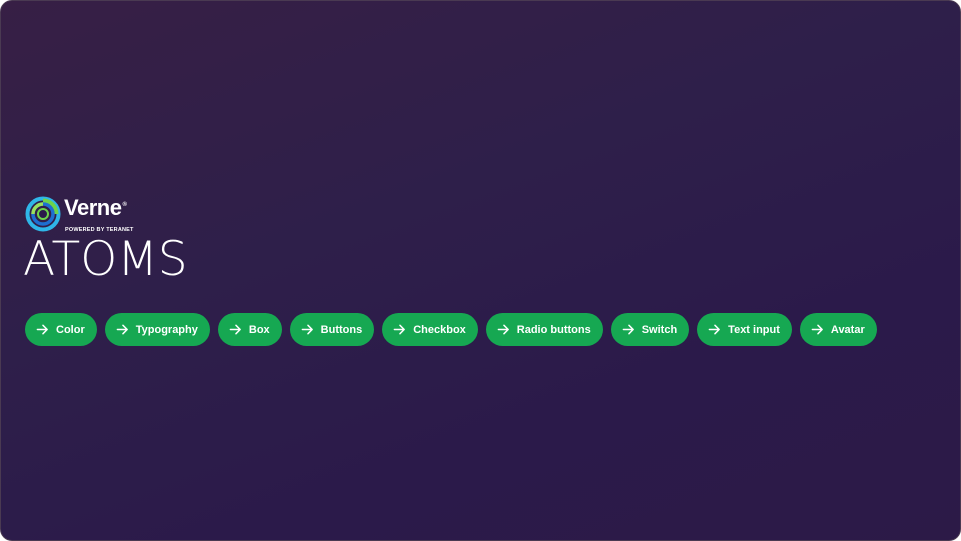  What do you see at coordinates (659, 329) in the screenshot?
I see `nav-pill-label: Switch` at bounding box center [659, 329].